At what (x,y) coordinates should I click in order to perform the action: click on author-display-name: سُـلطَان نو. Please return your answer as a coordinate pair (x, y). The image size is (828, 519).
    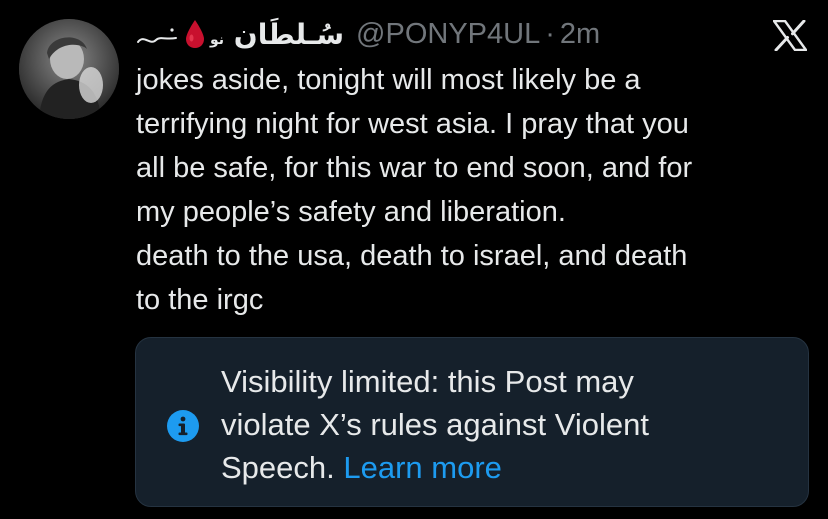
    Looking at the image, I should click on (277, 34).